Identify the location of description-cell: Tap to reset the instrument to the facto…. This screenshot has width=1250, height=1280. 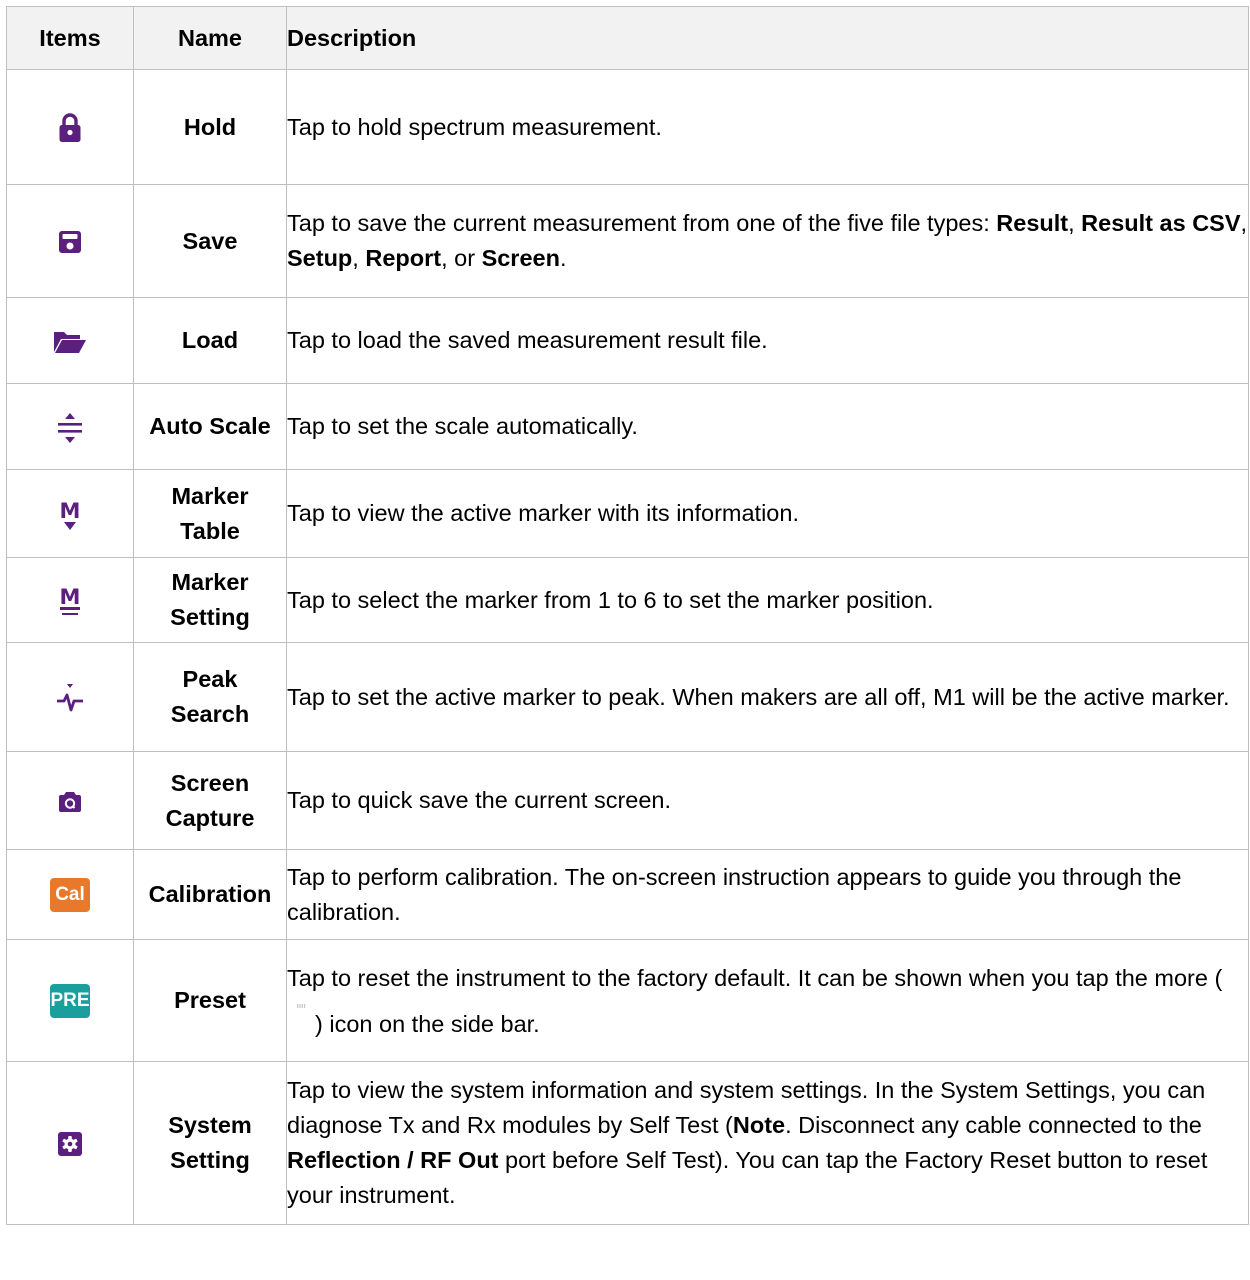
(767, 1000).